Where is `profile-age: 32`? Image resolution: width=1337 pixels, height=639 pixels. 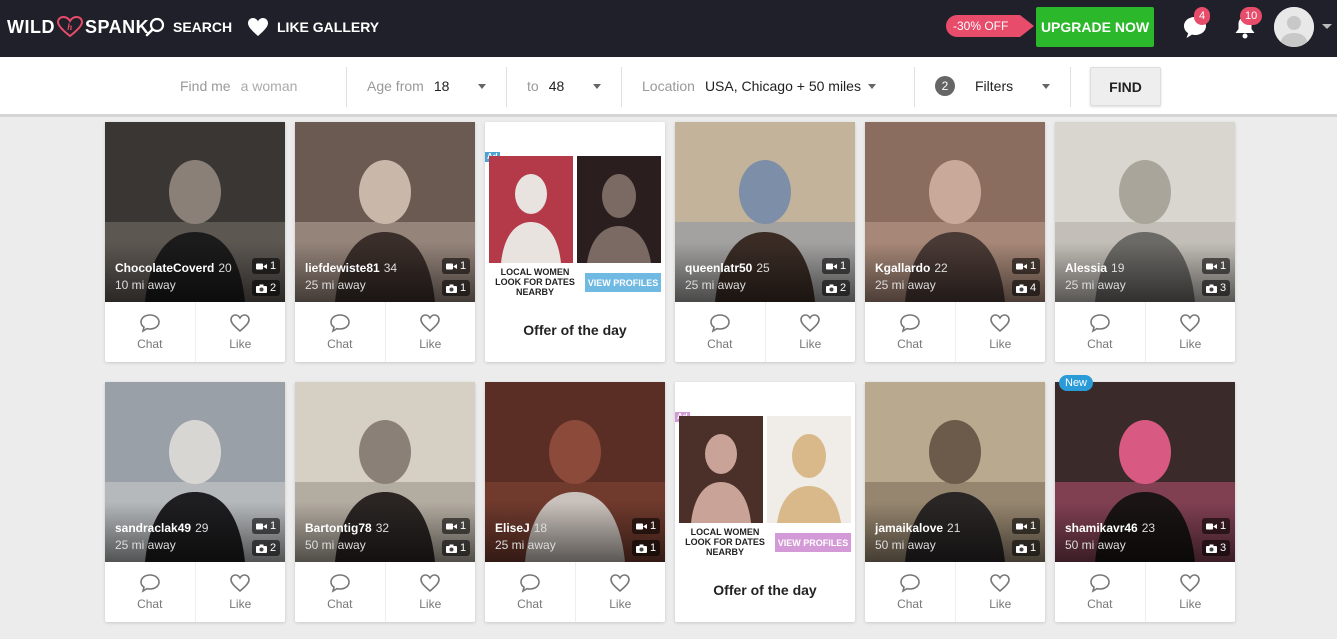 profile-age: 32 is located at coordinates (382, 528).